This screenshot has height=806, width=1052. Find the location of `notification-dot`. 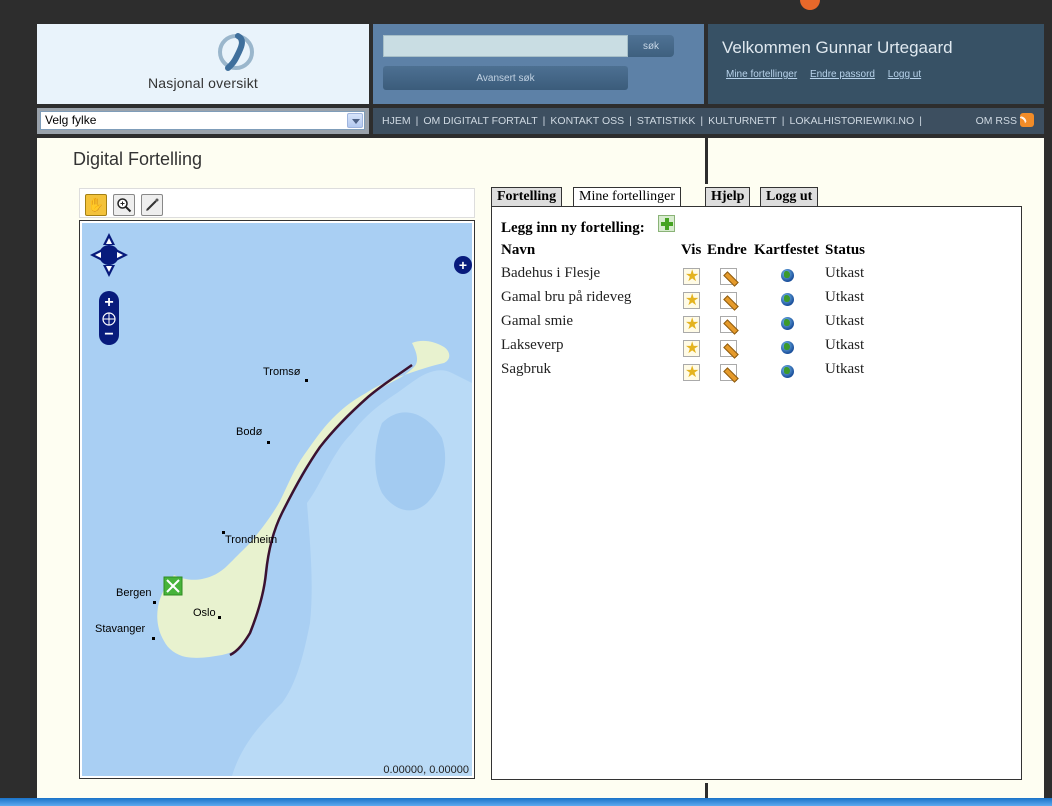

notification-dot is located at coordinates (810, 5).